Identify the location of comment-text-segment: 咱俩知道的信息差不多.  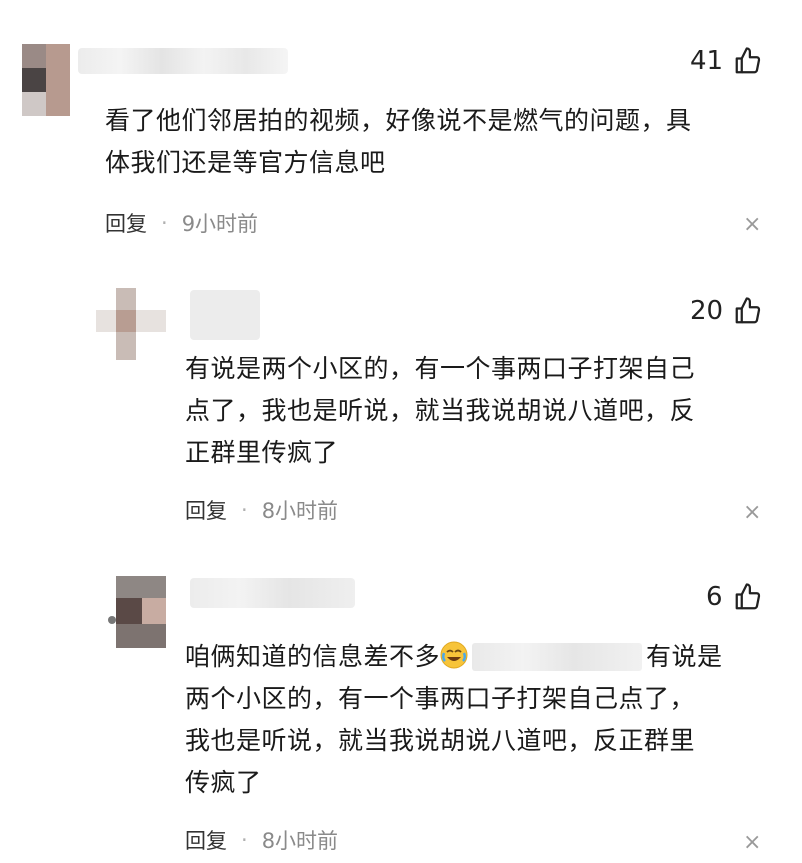
(313, 656).